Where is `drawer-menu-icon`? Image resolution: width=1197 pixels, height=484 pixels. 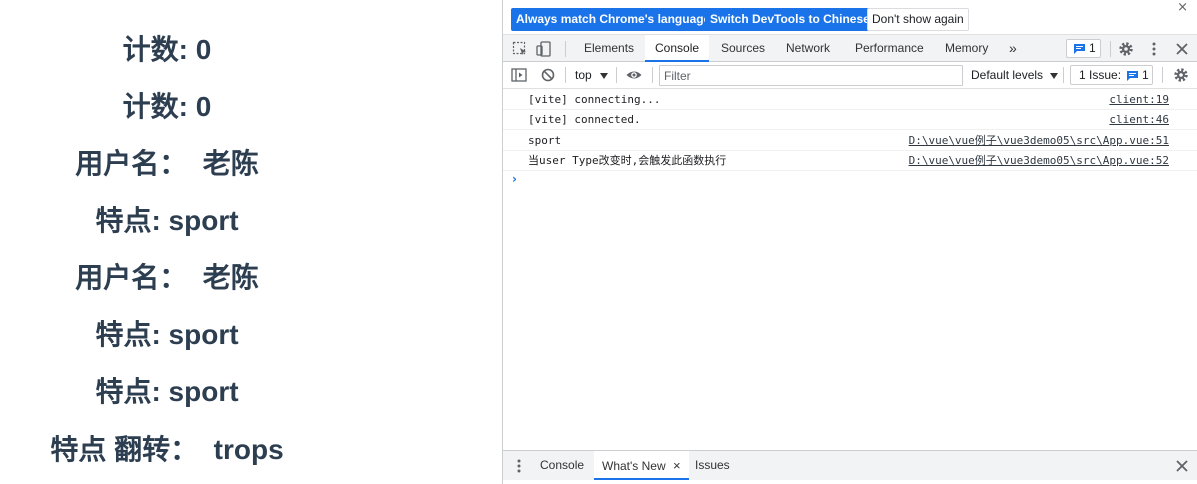
drawer-menu-icon is located at coordinates (519, 466).